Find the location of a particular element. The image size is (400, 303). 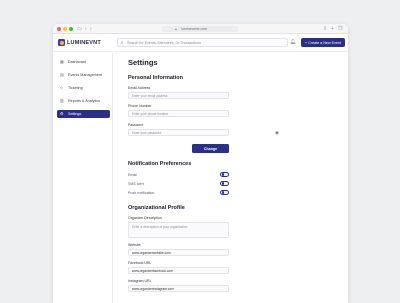

password-label: Password is located at coordinates (136, 125).